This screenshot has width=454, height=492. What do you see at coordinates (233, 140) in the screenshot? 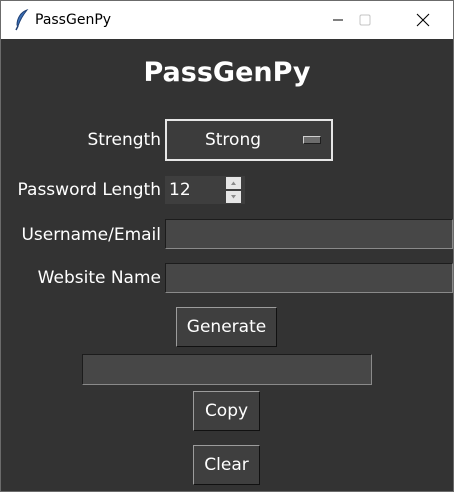
I see `strength-selected-value: Strong` at bounding box center [233, 140].